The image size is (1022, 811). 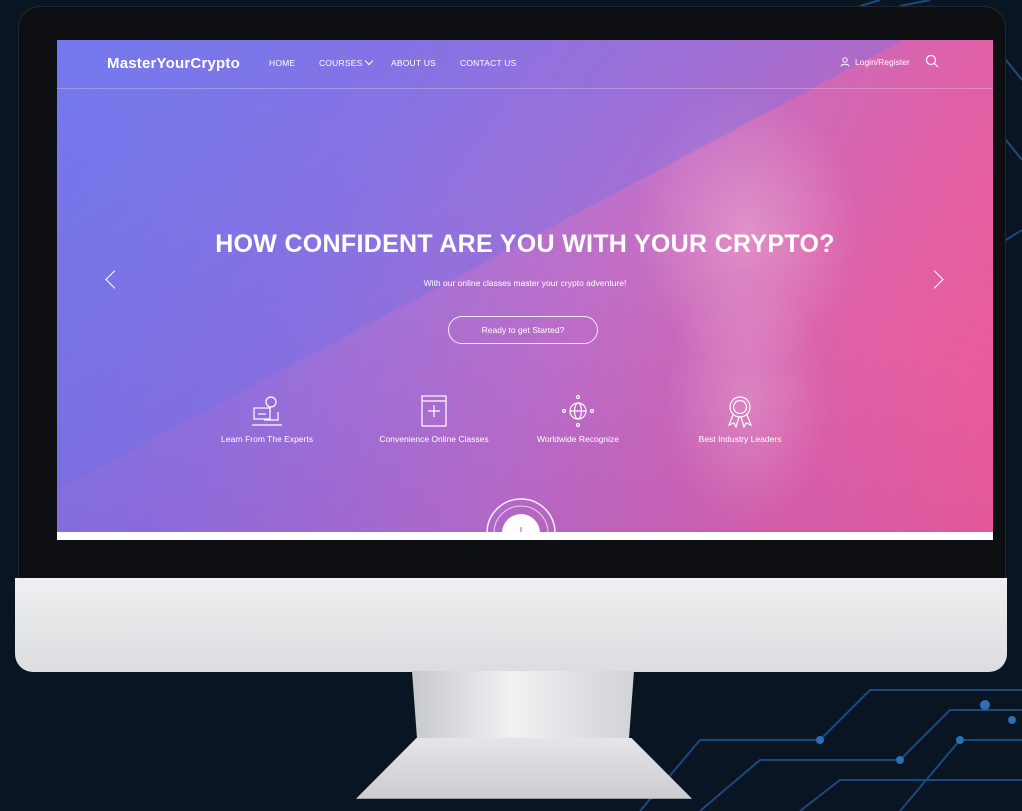 What do you see at coordinates (488, 63) in the screenshot?
I see `nav-contact-us: CONTACT US` at bounding box center [488, 63].